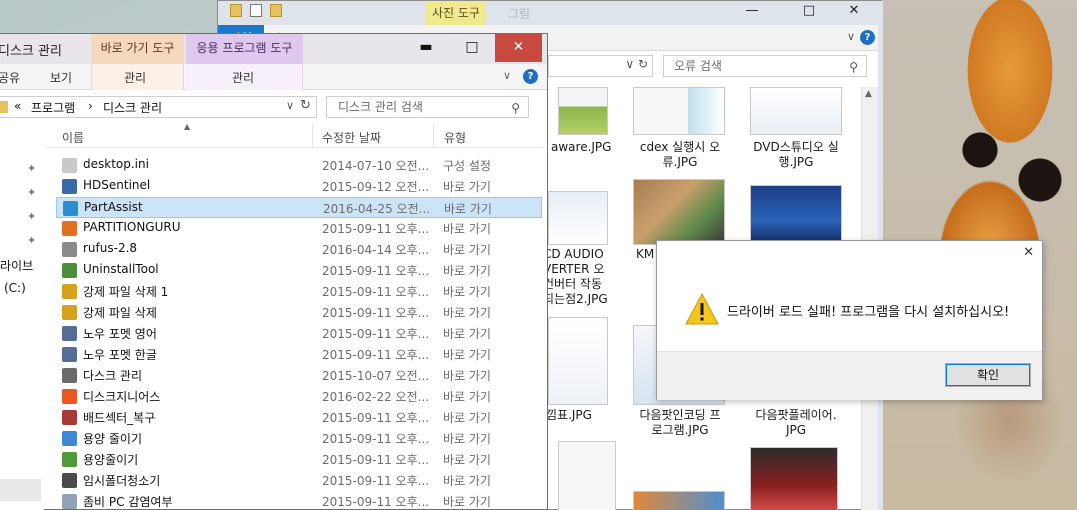 This screenshot has width=1077, height=510. Describe the element at coordinates (299, 207) in the screenshot. I see `file-row: PartAssist 2016-04-25 오전... 바로 가기` at that location.